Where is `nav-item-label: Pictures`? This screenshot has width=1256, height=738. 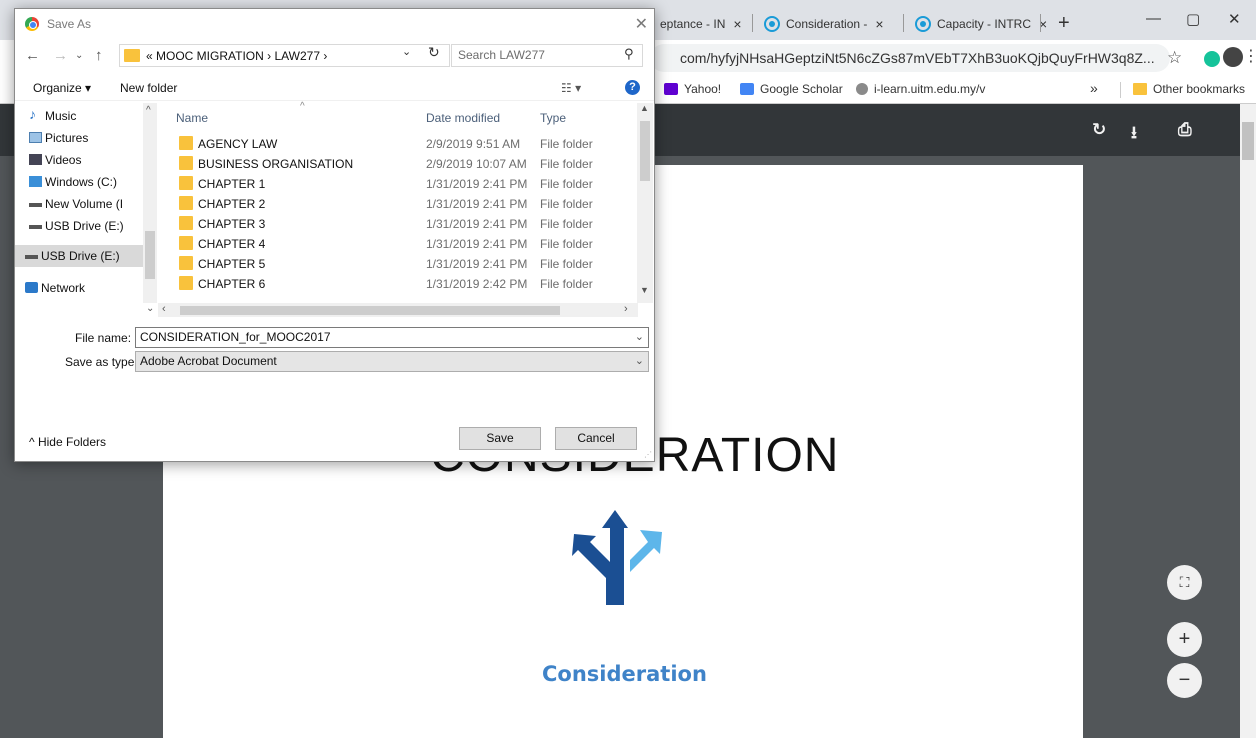
nav-item-label: Pictures is located at coordinates (67, 138).